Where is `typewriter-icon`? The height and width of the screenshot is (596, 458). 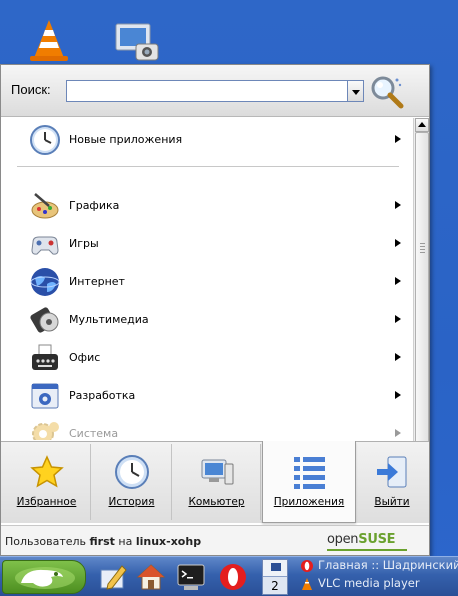 typewriter-icon is located at coordinates (45, 358).